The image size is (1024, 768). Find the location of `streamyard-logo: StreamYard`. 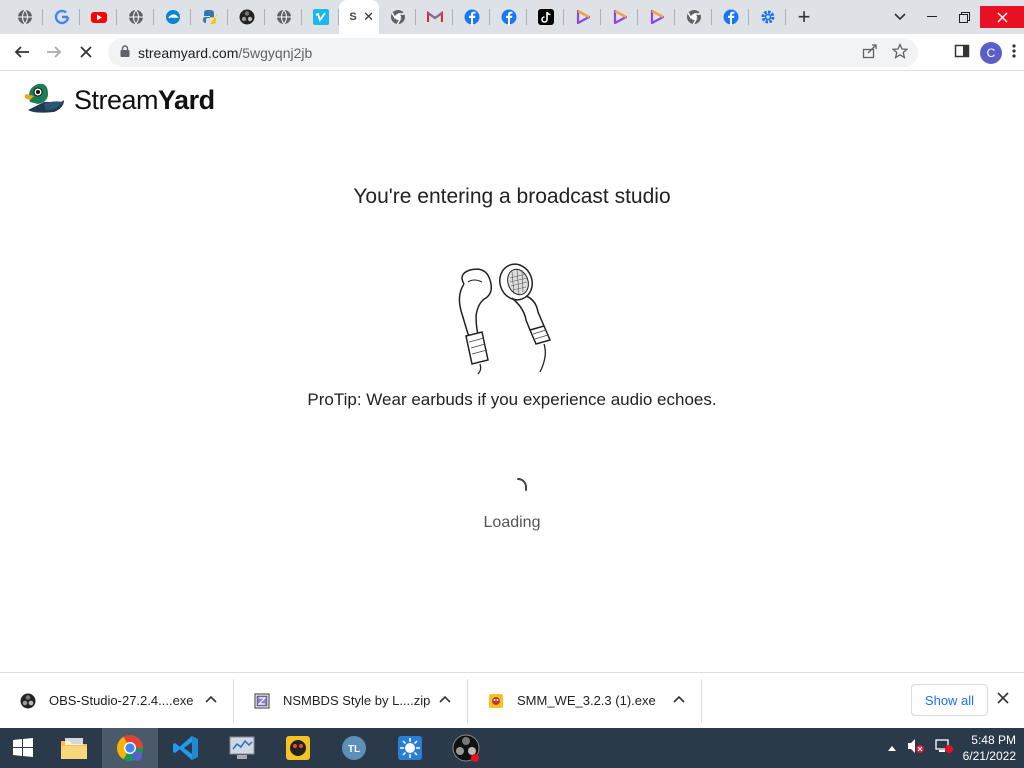

streamyard-logo: StreamYard is located at coordinates (119, 100).